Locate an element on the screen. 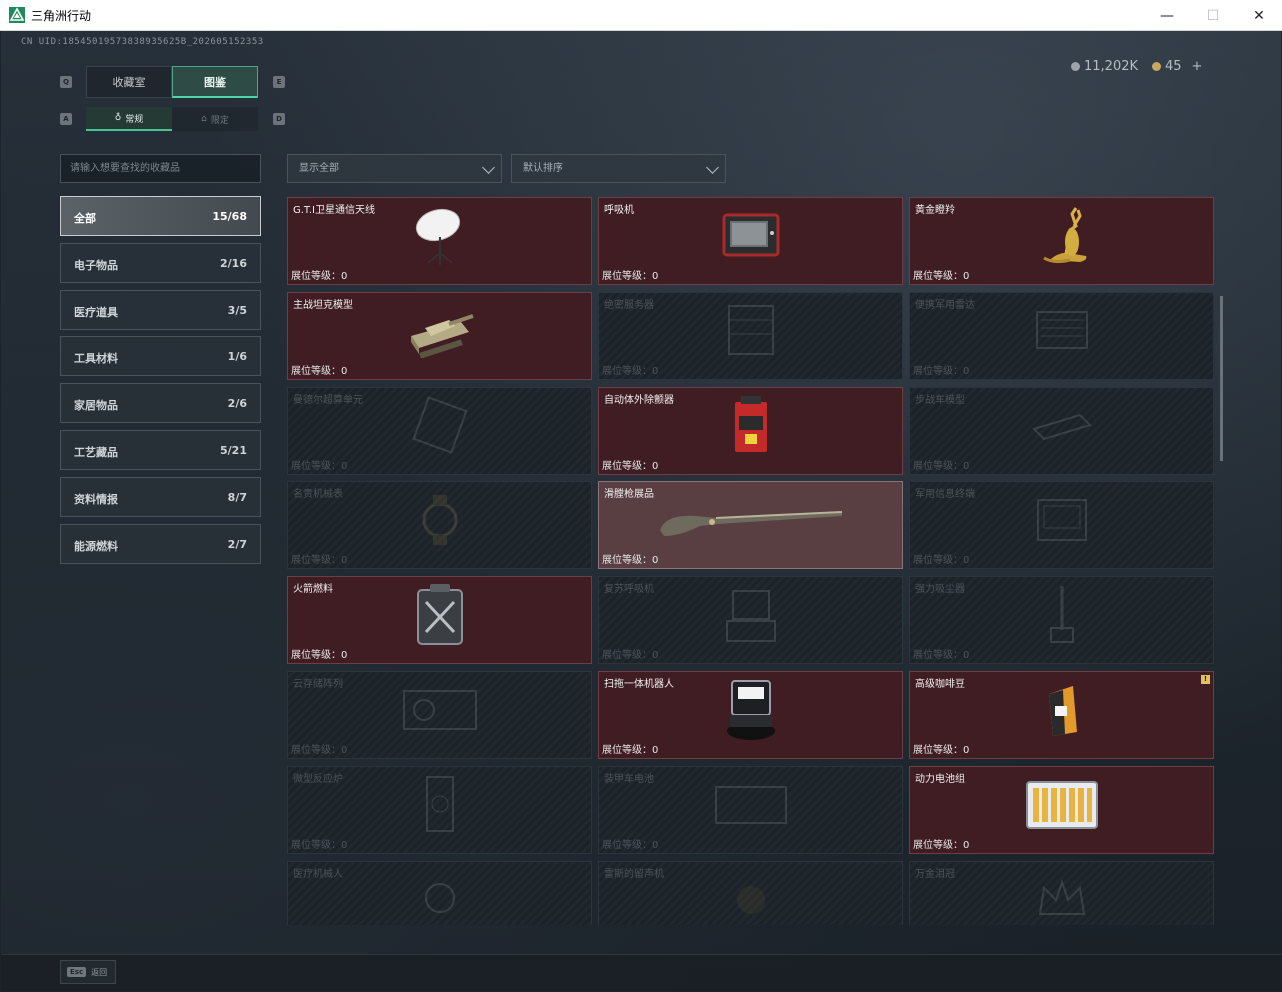 Image resolution: width=1282 pixels, height=992 pixels. filter-dropdown-value: 显示全部 is located at coordinates (319, 168).